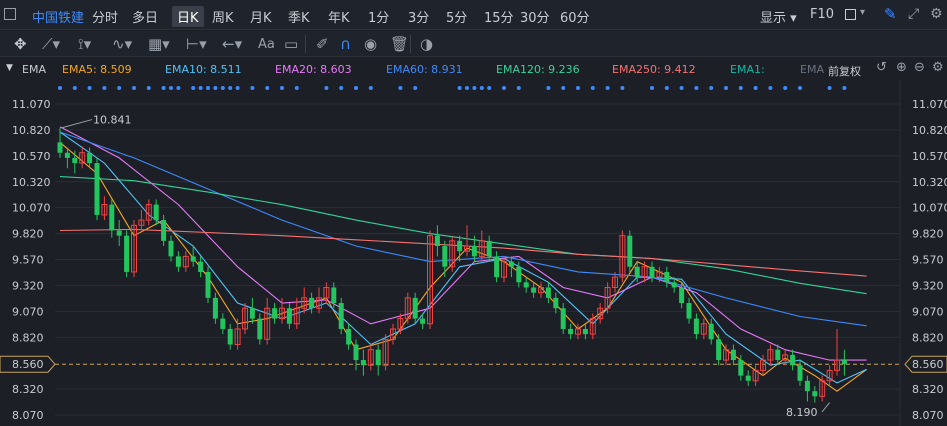  What do you see at coordinates (456, 16) in the screenshot?
I see `tab-period-9: 5分` at bounding box center [456, 16].